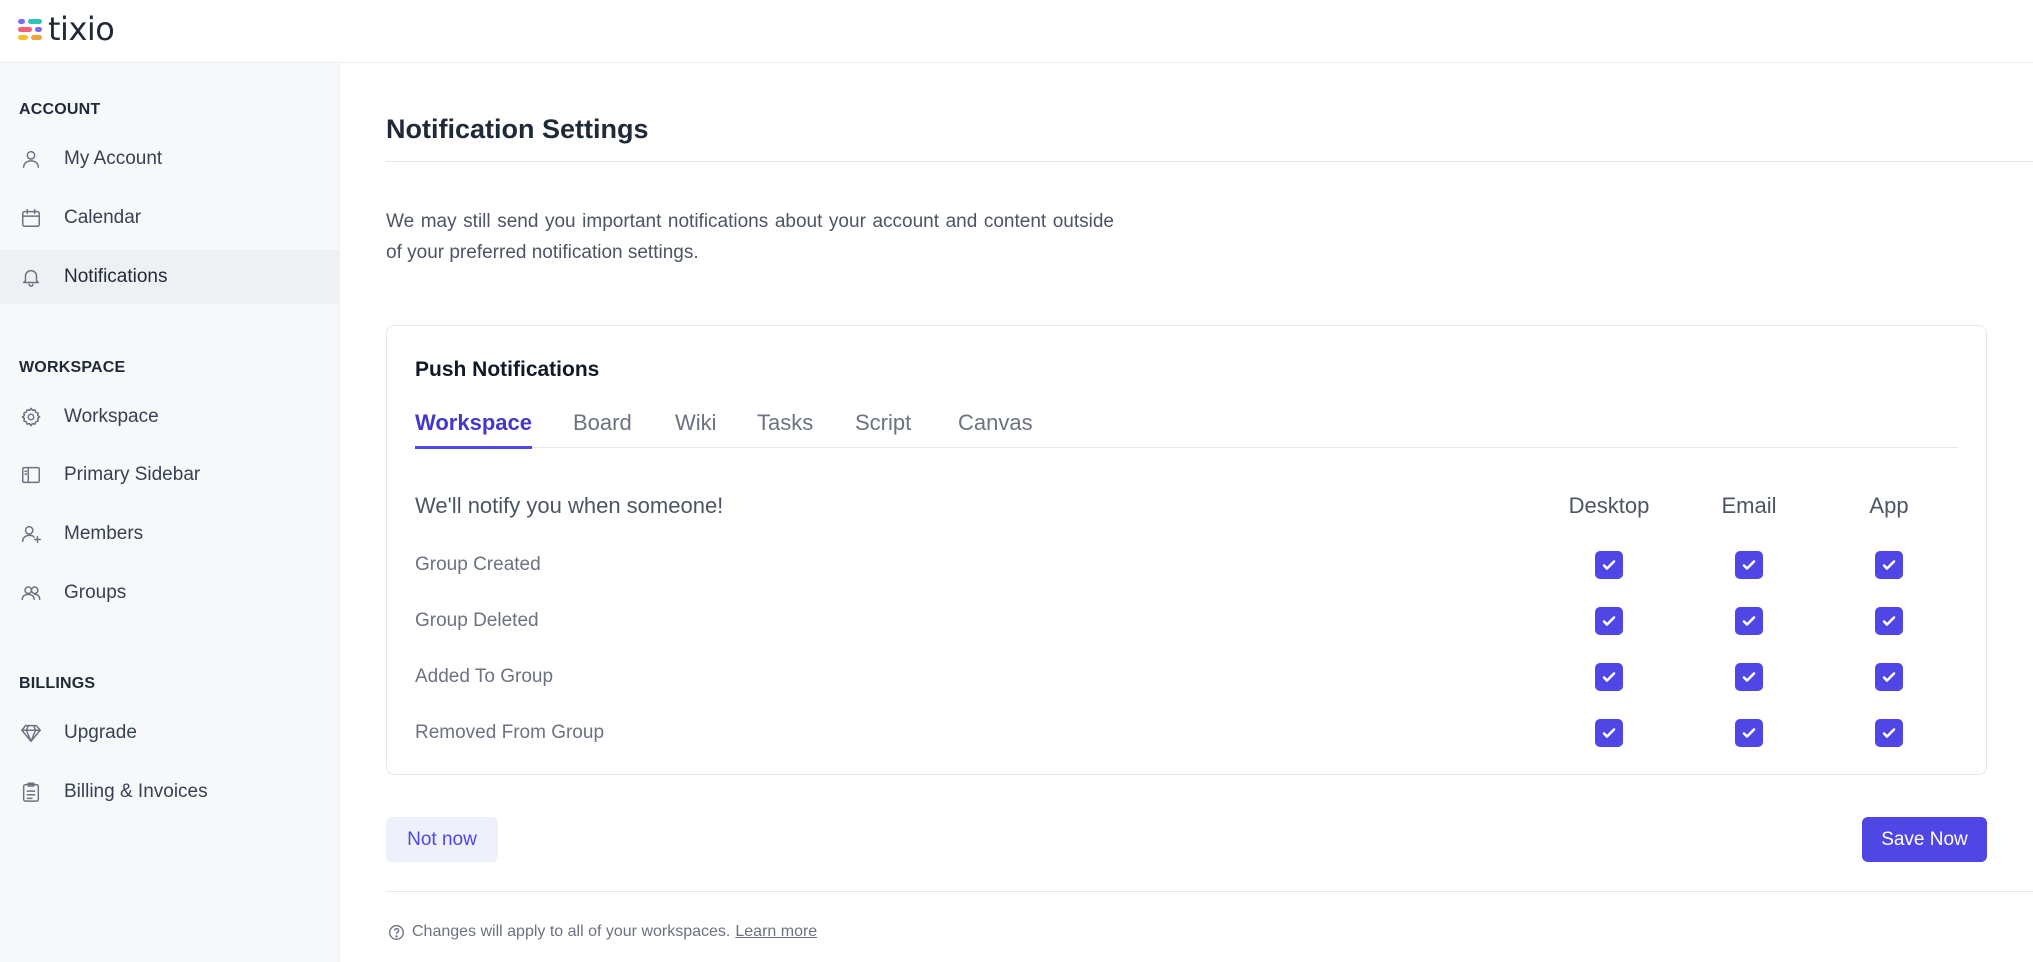  Describe the element at coordinates (484, 676) in the screenshot. I see `row-label-added-to-group: Added To Group` at that location.